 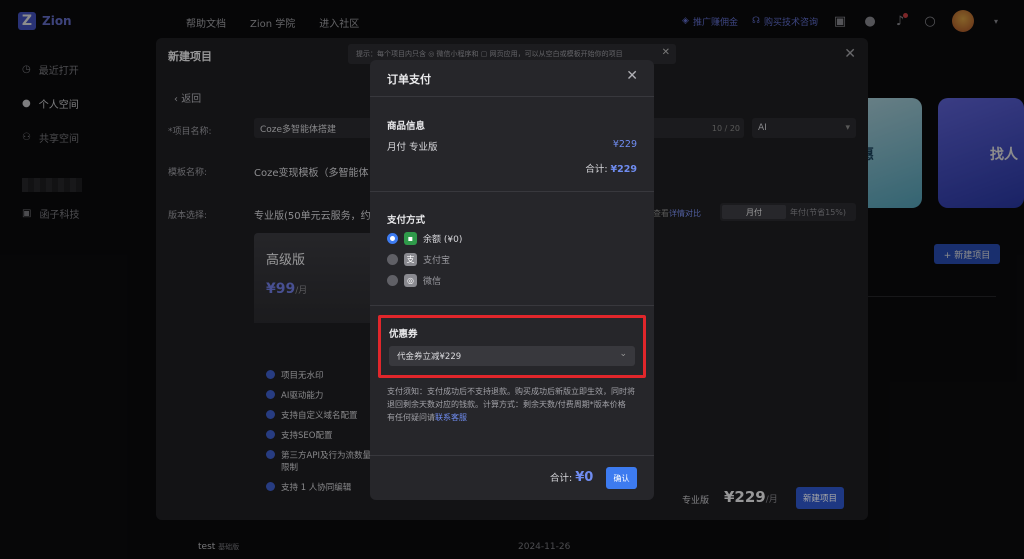 What do you see at coordinates (429, 357) in the screenshot?
I see `coupon-value: 代金券立减¥229` at bounding box center [429, 357].